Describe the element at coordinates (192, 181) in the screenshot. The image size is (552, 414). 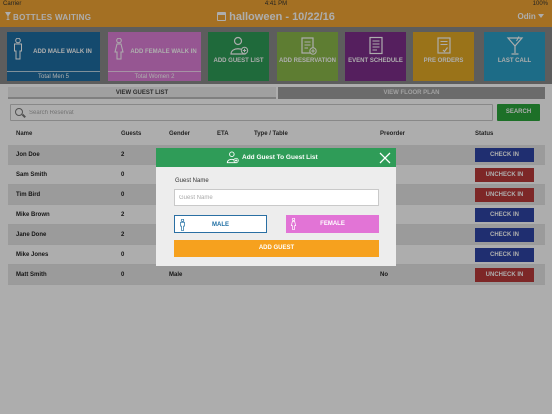
I see `guest-name-label: Guest Name` at that location.